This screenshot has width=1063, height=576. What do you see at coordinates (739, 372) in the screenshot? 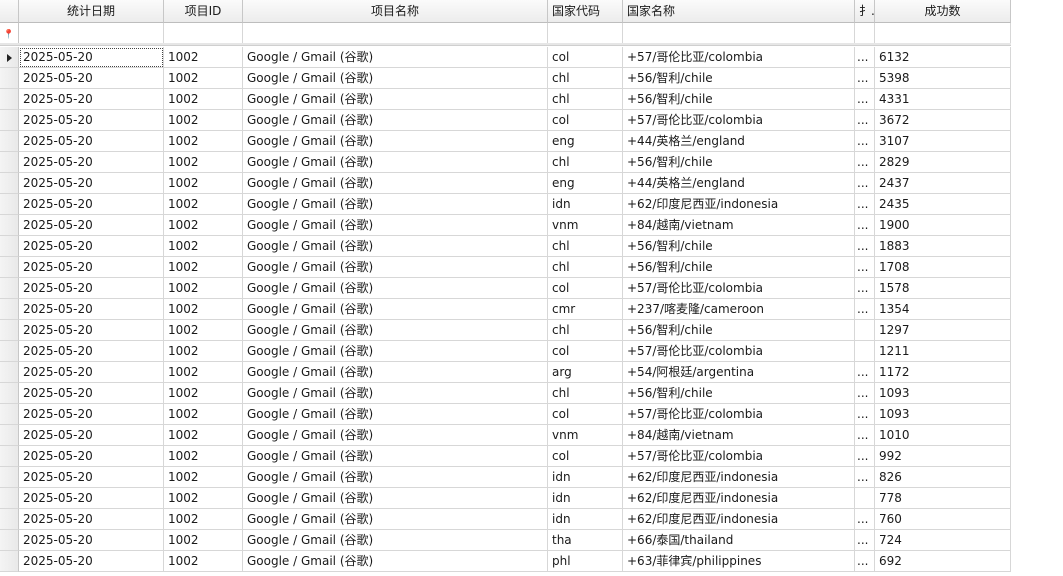
I see `cell-country-name: +54/阿根廷/argentina` at bounding box center [739, 372].